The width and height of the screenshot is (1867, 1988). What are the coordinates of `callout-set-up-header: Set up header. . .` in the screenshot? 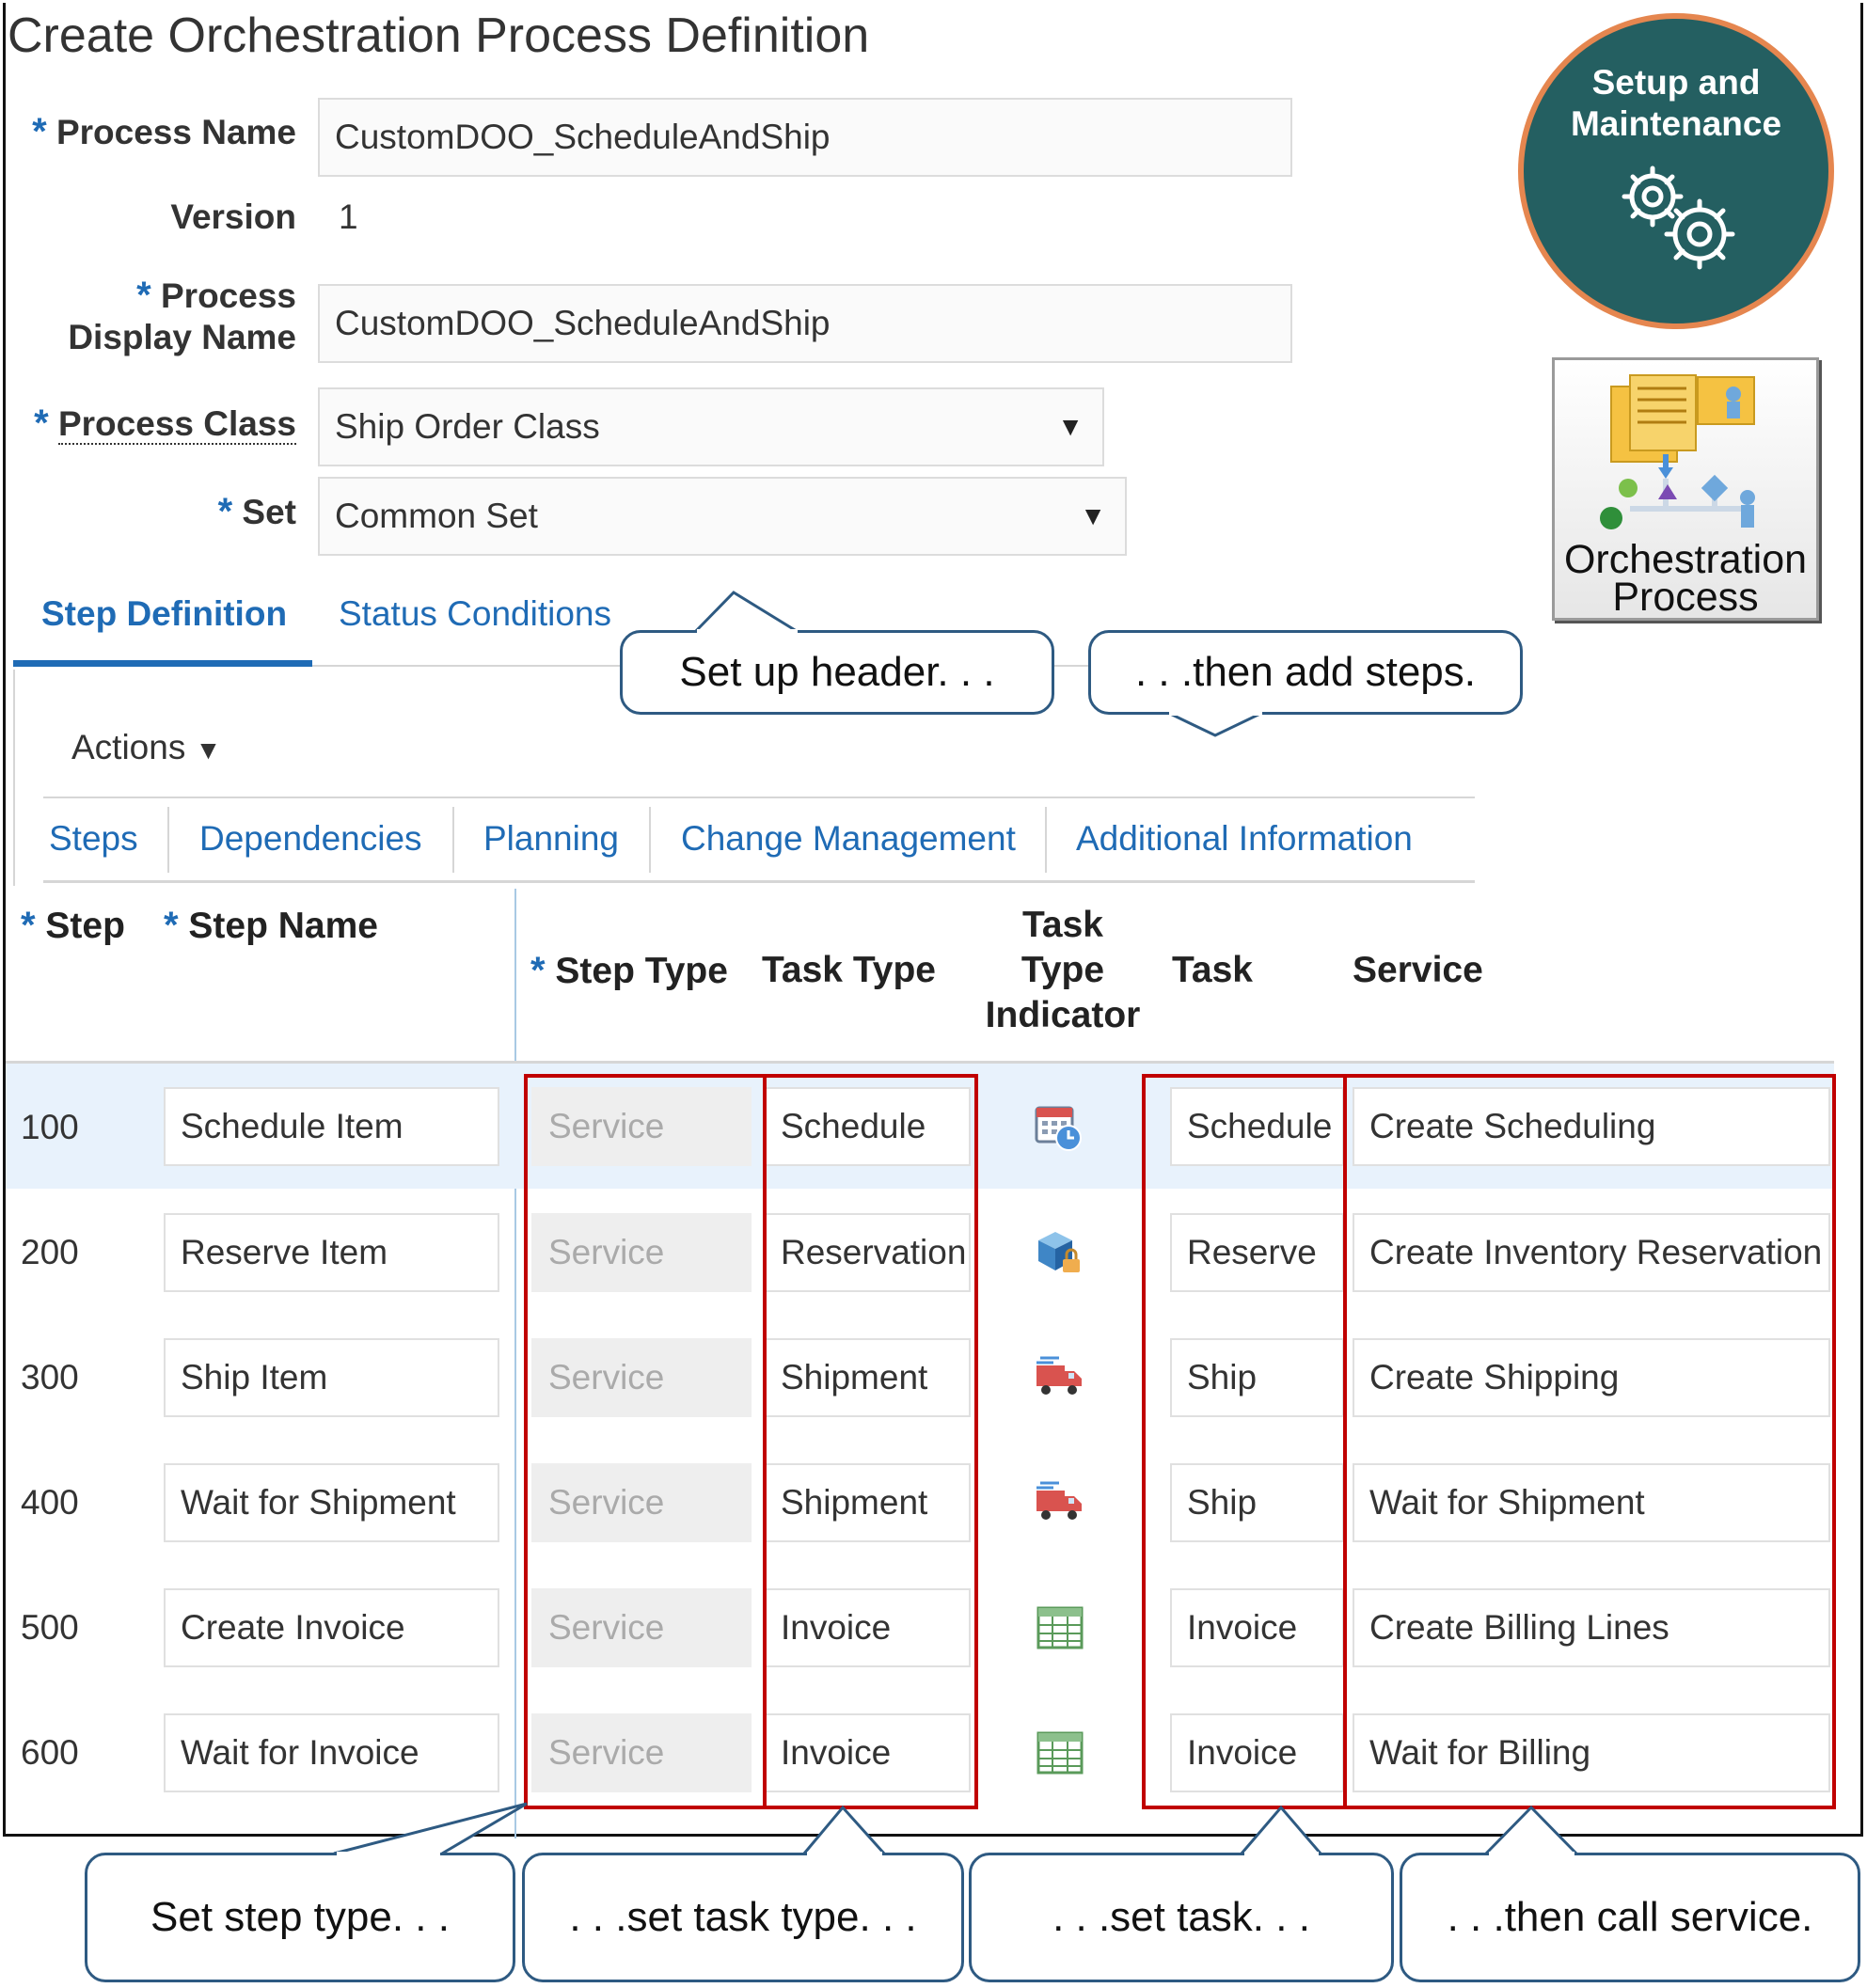 It's located at (837, 672).